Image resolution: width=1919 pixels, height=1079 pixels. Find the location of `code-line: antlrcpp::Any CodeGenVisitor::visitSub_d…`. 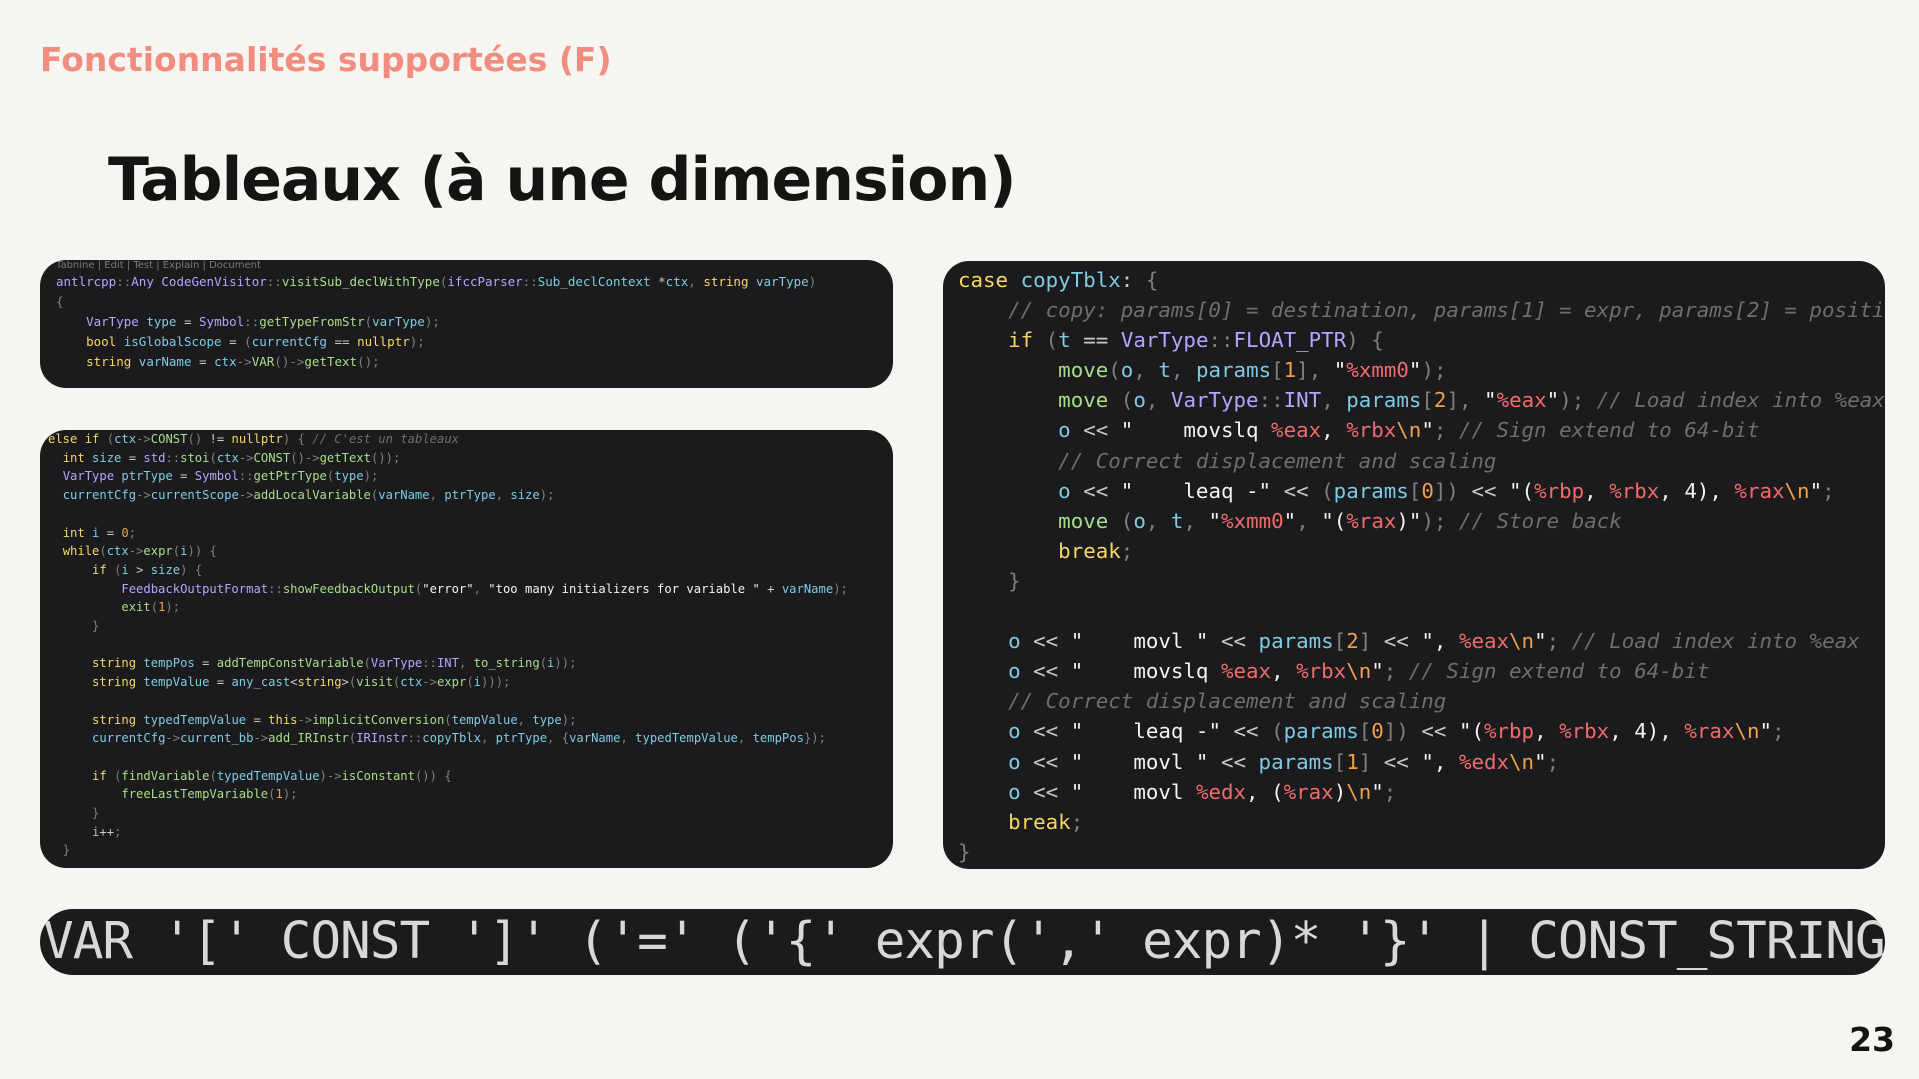

code-line: antlrcpp::Any CodeGenVisitor::visitSub_d… is located at coordinates (436, 281).